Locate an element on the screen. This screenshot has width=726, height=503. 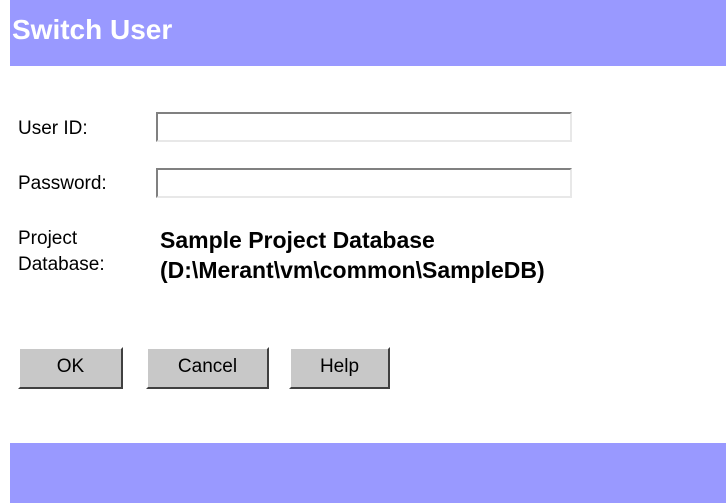
cancel-button: Cancel is located at coordinates (207, 368).